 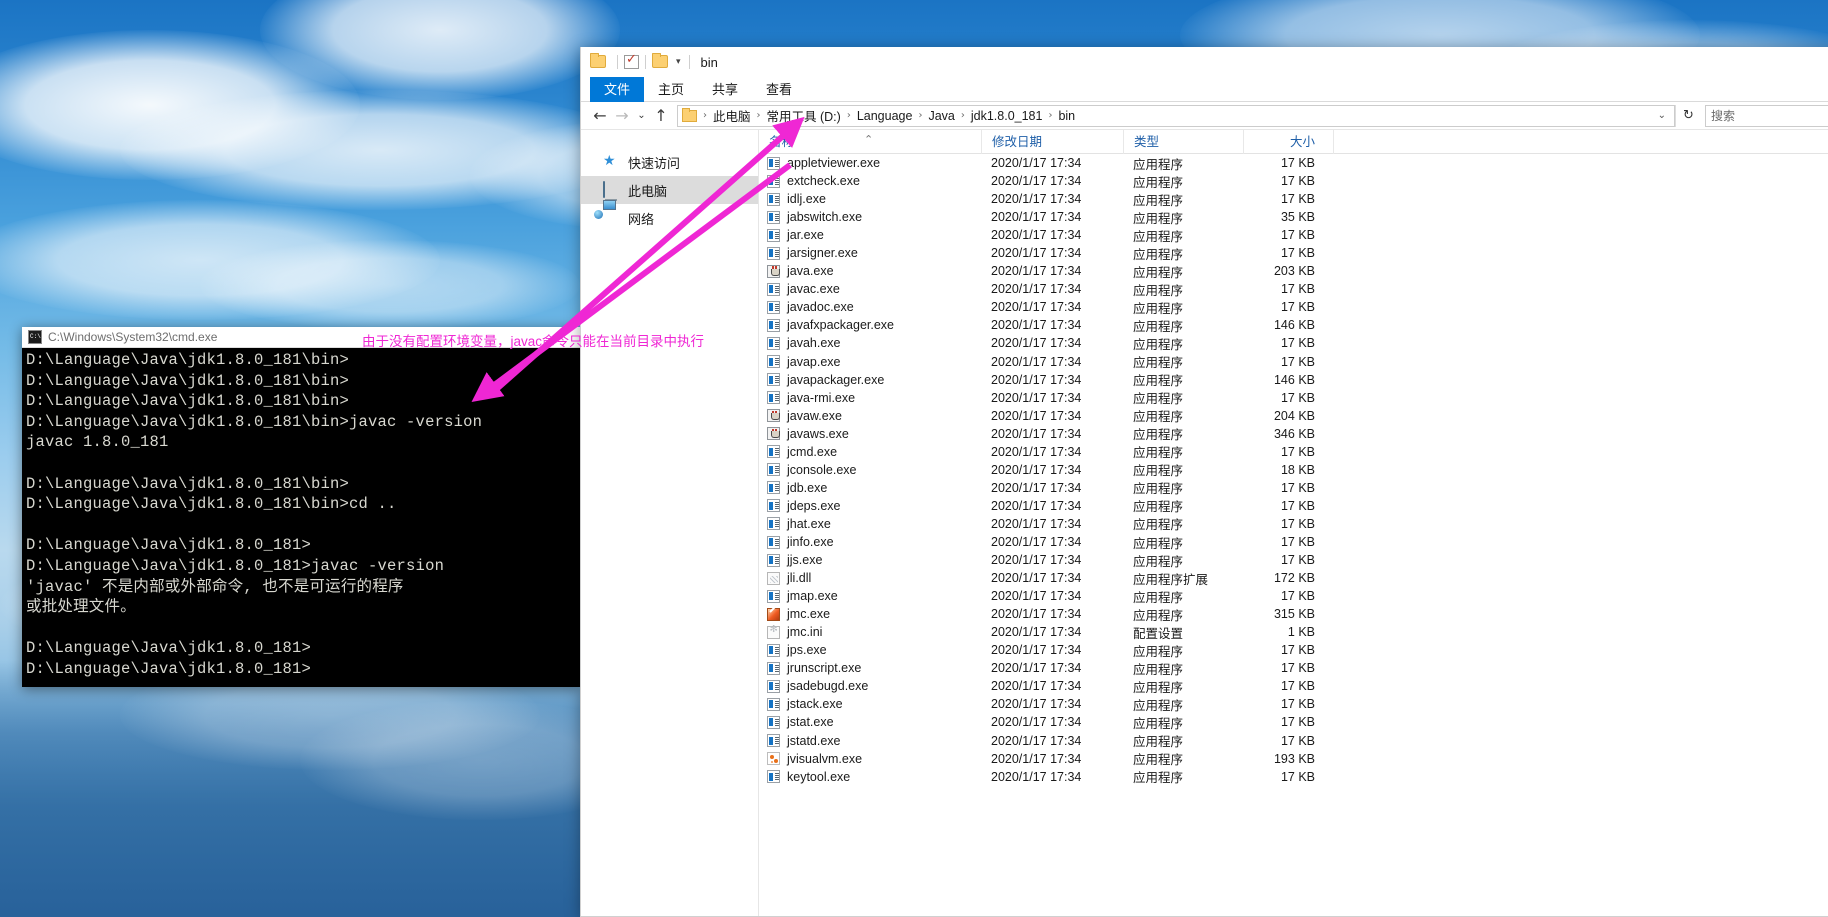 What do you see at coordinates (1293, 416) in the screenshot?
I see `file-row: javaw.exe 2020/1/17 17:34 应用程序 204 KB` at bounding box center [1293, 416].